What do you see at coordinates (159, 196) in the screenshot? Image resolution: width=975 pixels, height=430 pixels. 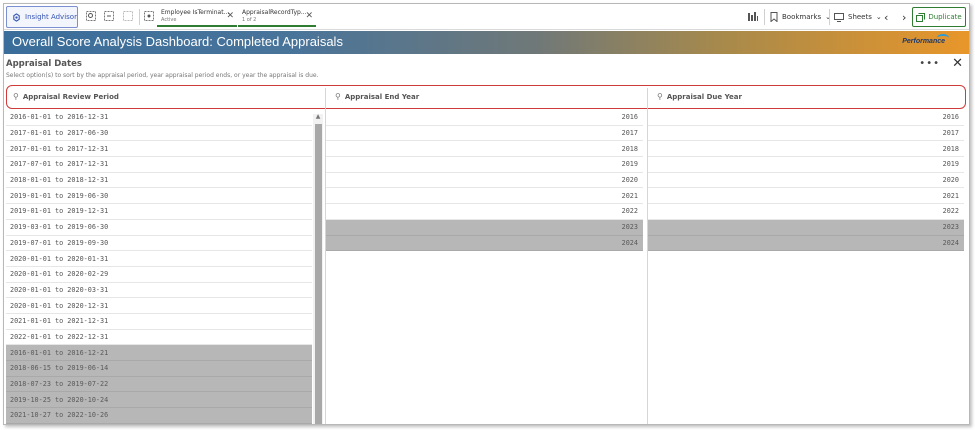 I see `list-item: 2019-01-01 to 2019-06-30` at bounding box center [159, 196].